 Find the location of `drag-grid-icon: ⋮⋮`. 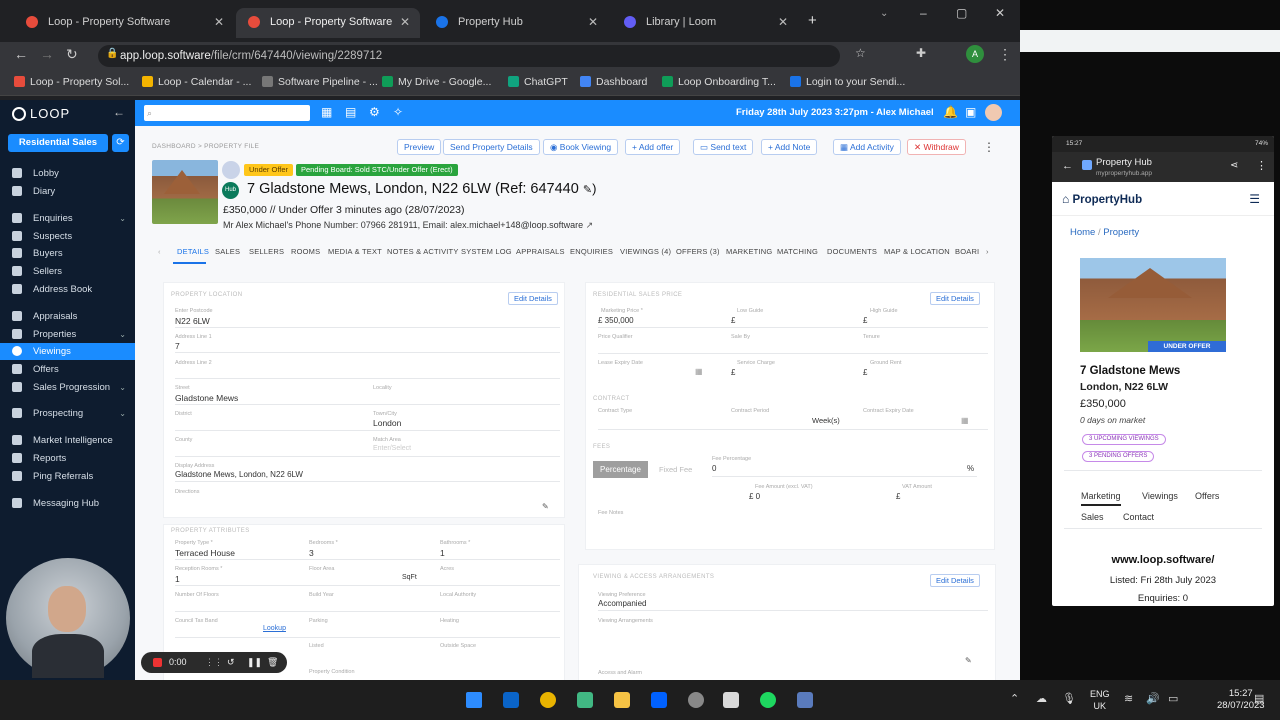

drag-grid-icon: ⋮⋮ is located at coordinates (214, 662).